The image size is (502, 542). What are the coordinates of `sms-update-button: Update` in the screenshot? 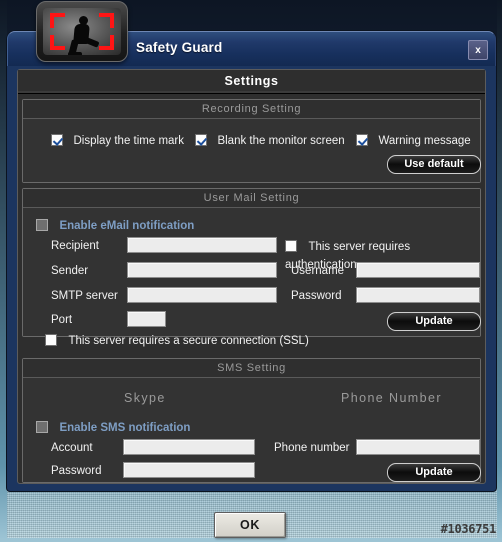 It's located at (434, 472).